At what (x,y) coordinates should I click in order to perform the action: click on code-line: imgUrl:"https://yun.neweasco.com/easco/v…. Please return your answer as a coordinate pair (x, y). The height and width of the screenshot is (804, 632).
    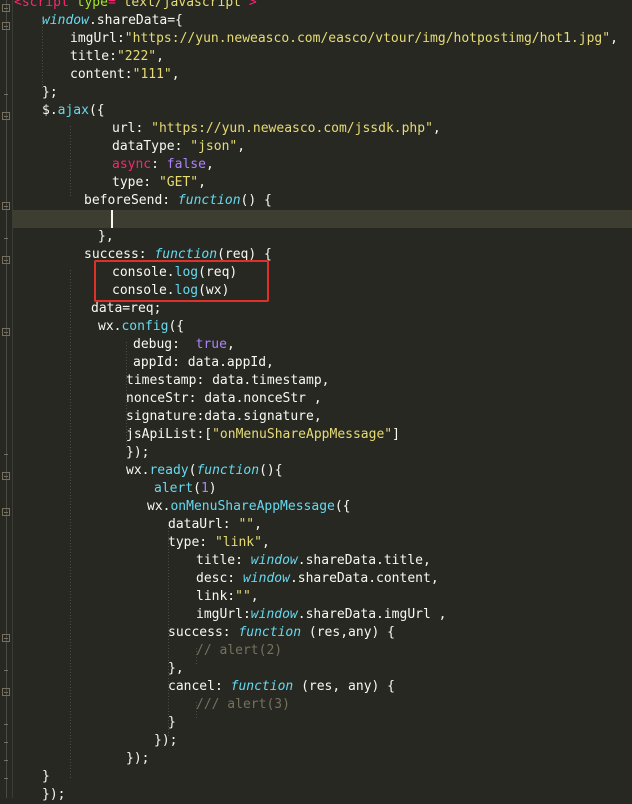
    Looking at the image, I should click on (344, 38).